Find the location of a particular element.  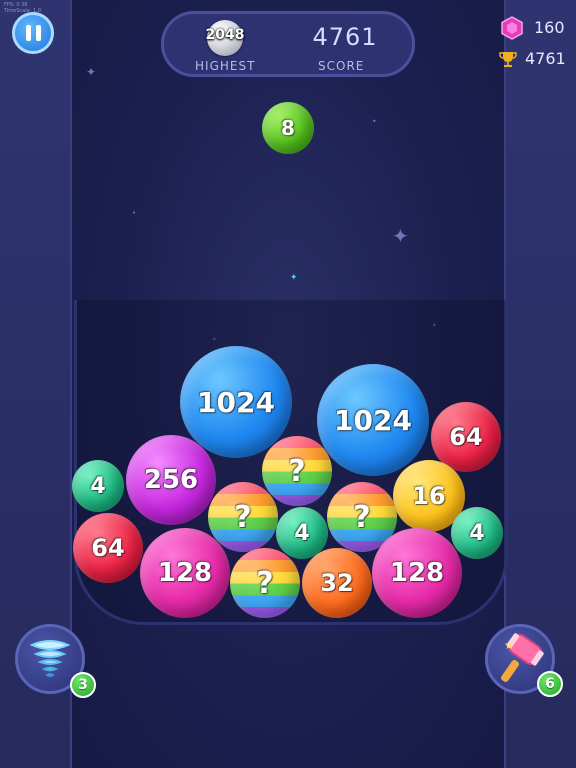

gem-count: 160 is located at coordinates (549, 27).